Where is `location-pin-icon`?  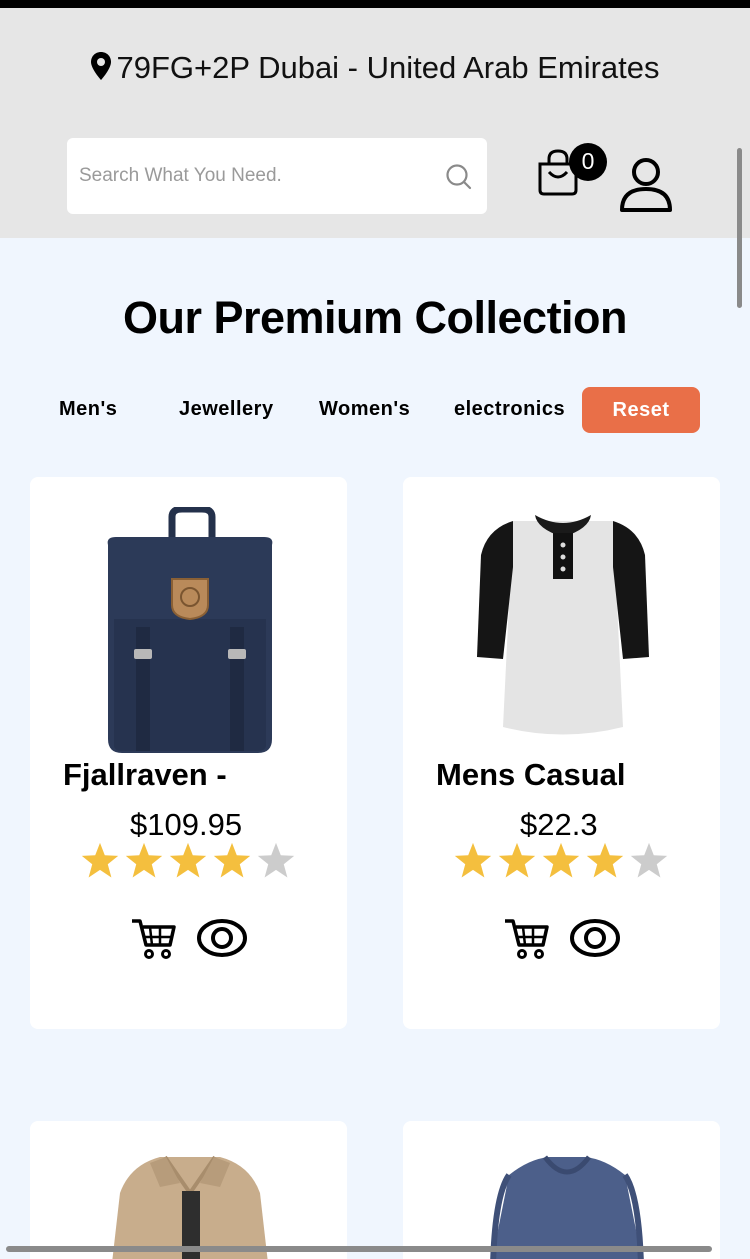 location-pin-icon is located at coordinates (101, 66).